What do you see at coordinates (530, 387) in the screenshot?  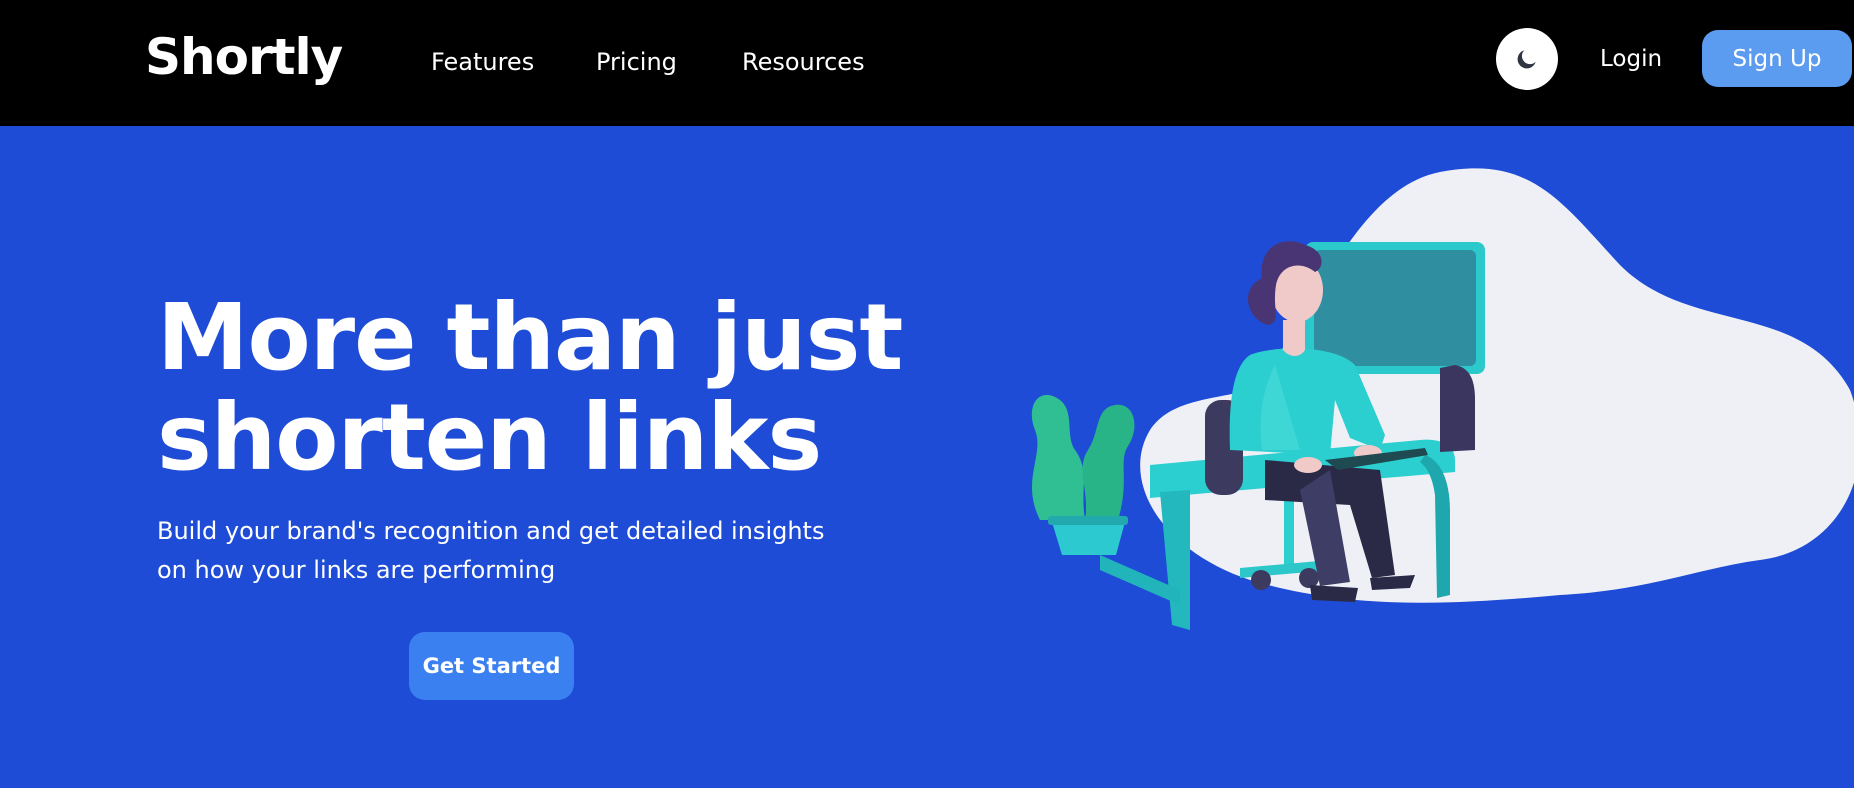 I see `hero-title: More than just shorten links` at bounding box center [530, 387].